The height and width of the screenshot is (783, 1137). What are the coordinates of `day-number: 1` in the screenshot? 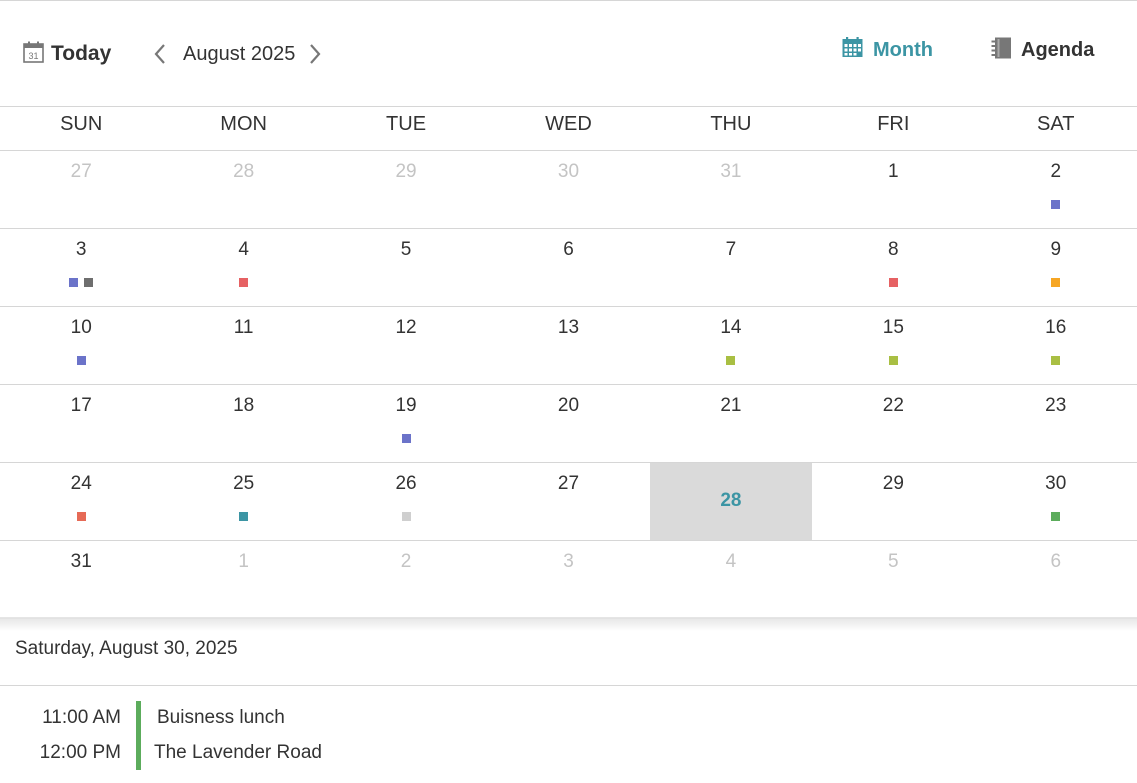 It's located at (243, 561).